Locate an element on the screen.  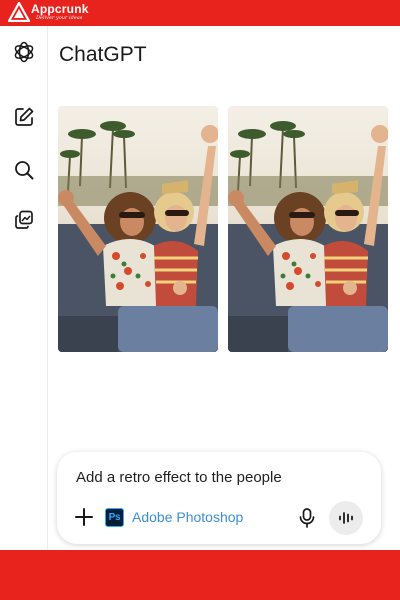
photoshop-icon: Ps is located at coordinates (114, 517).